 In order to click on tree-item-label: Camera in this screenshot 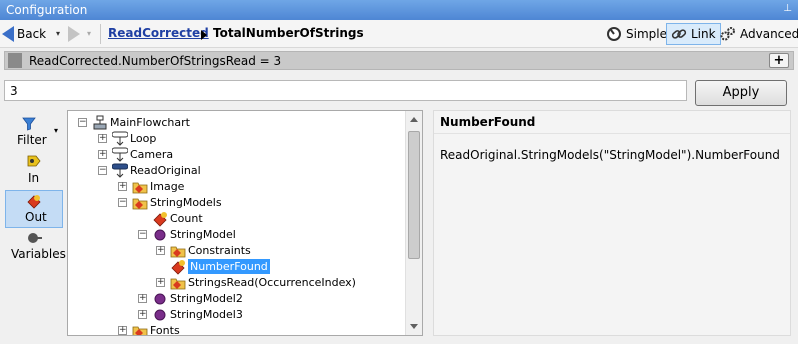, I will do `click(152, 154)`.